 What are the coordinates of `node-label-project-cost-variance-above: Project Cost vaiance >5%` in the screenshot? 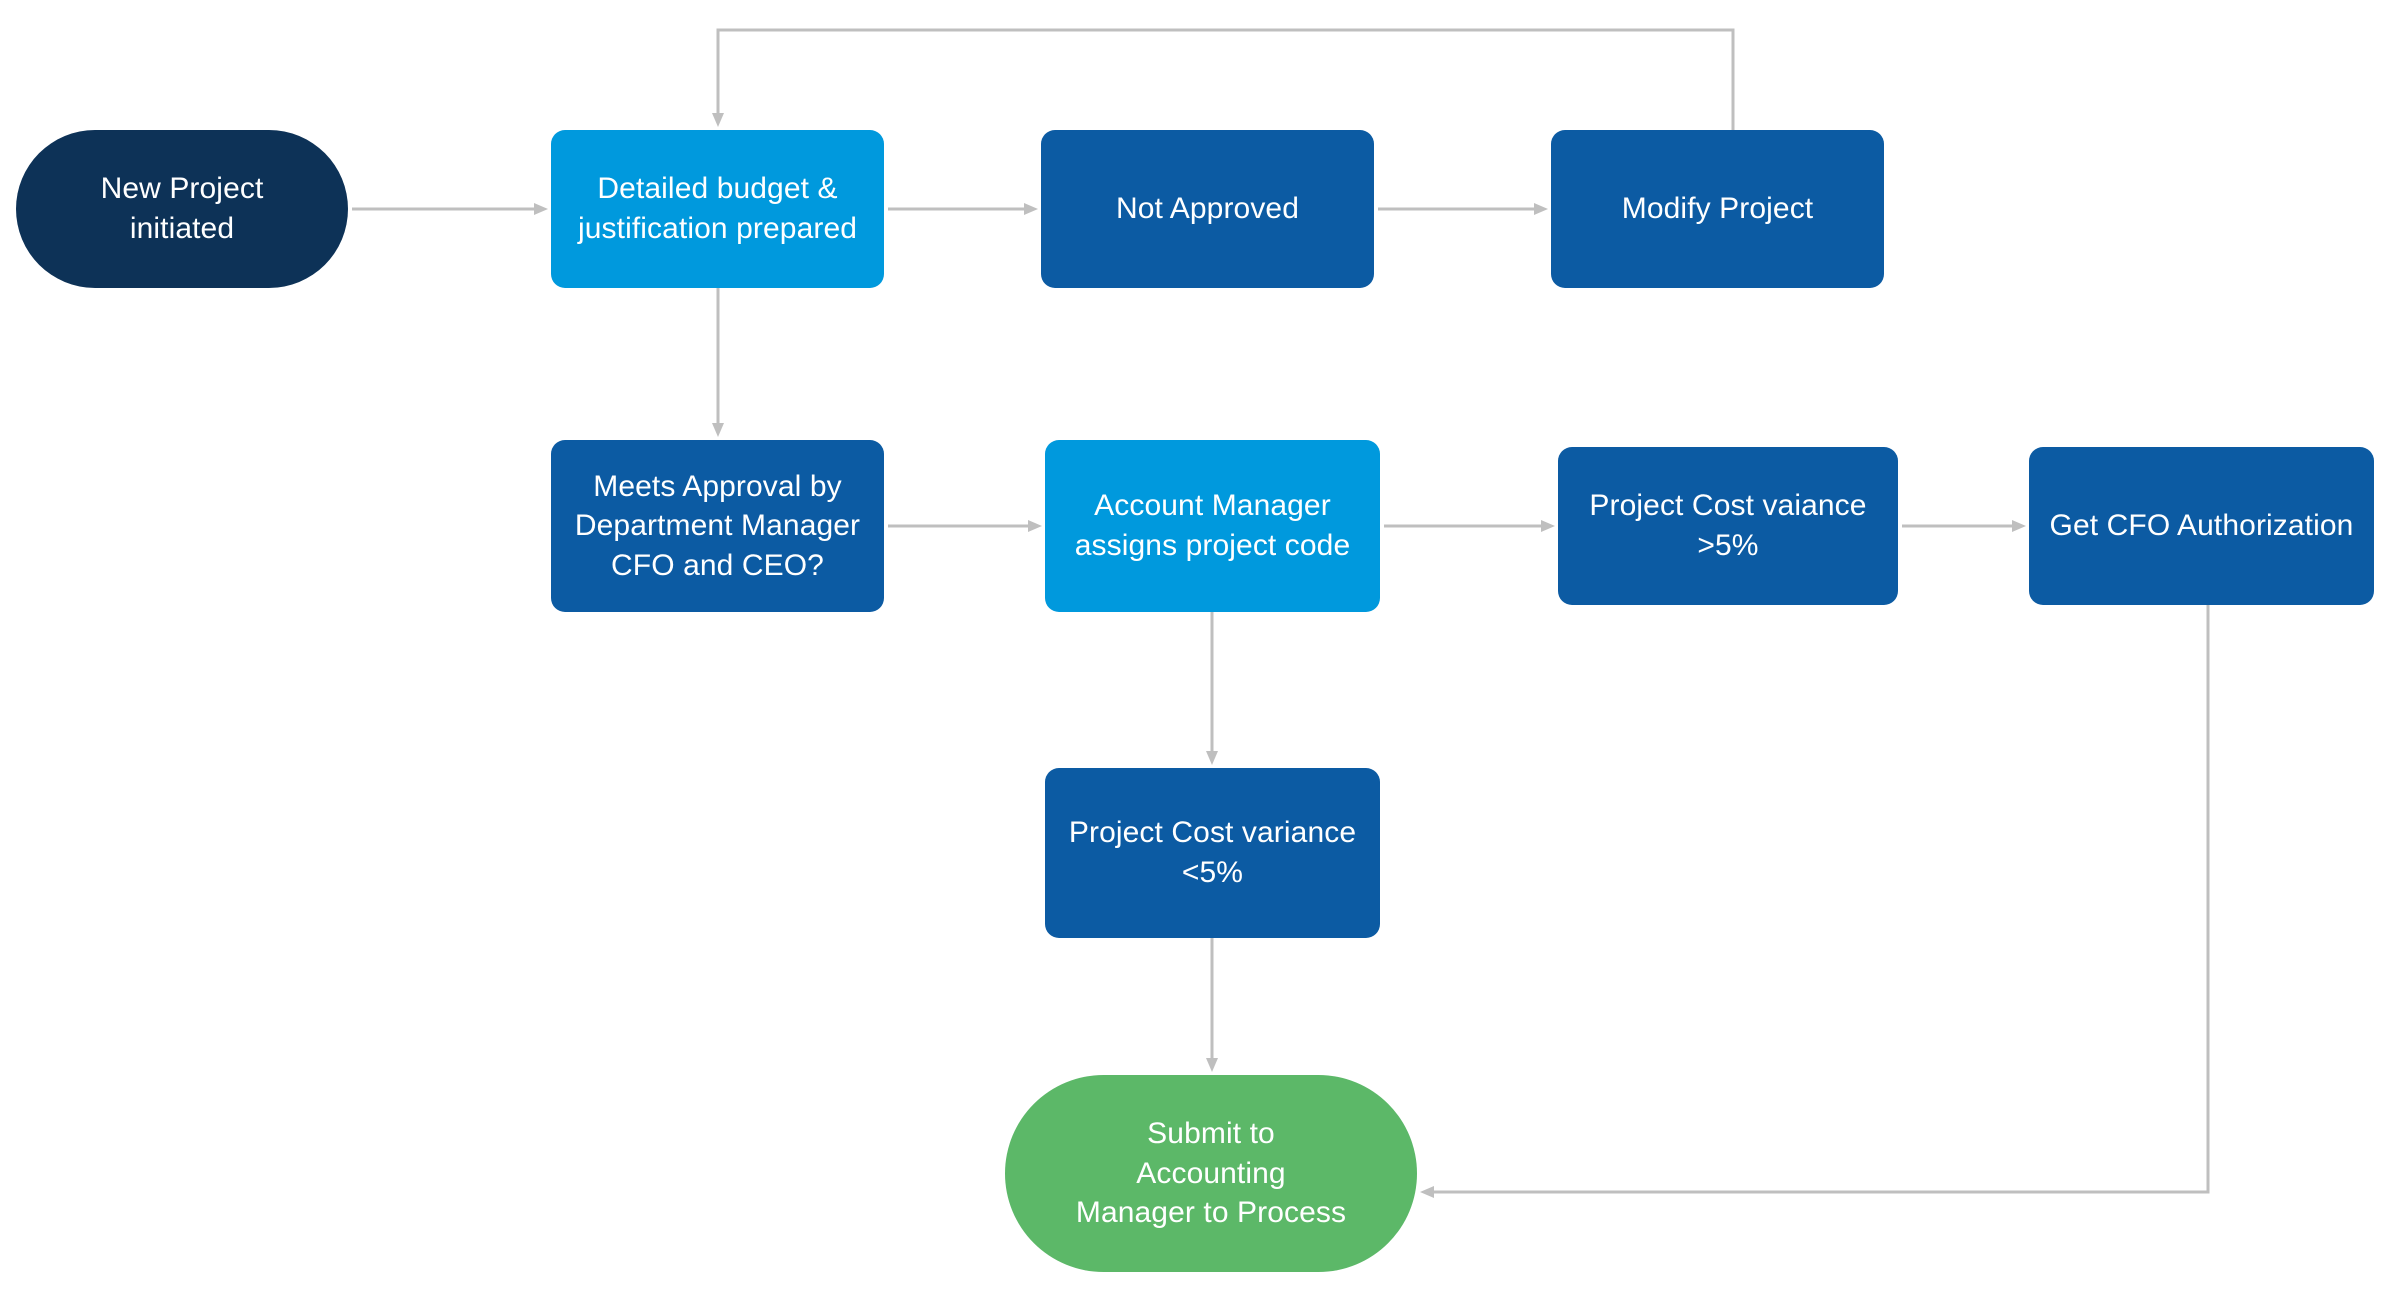 It's located at (1728, 525).